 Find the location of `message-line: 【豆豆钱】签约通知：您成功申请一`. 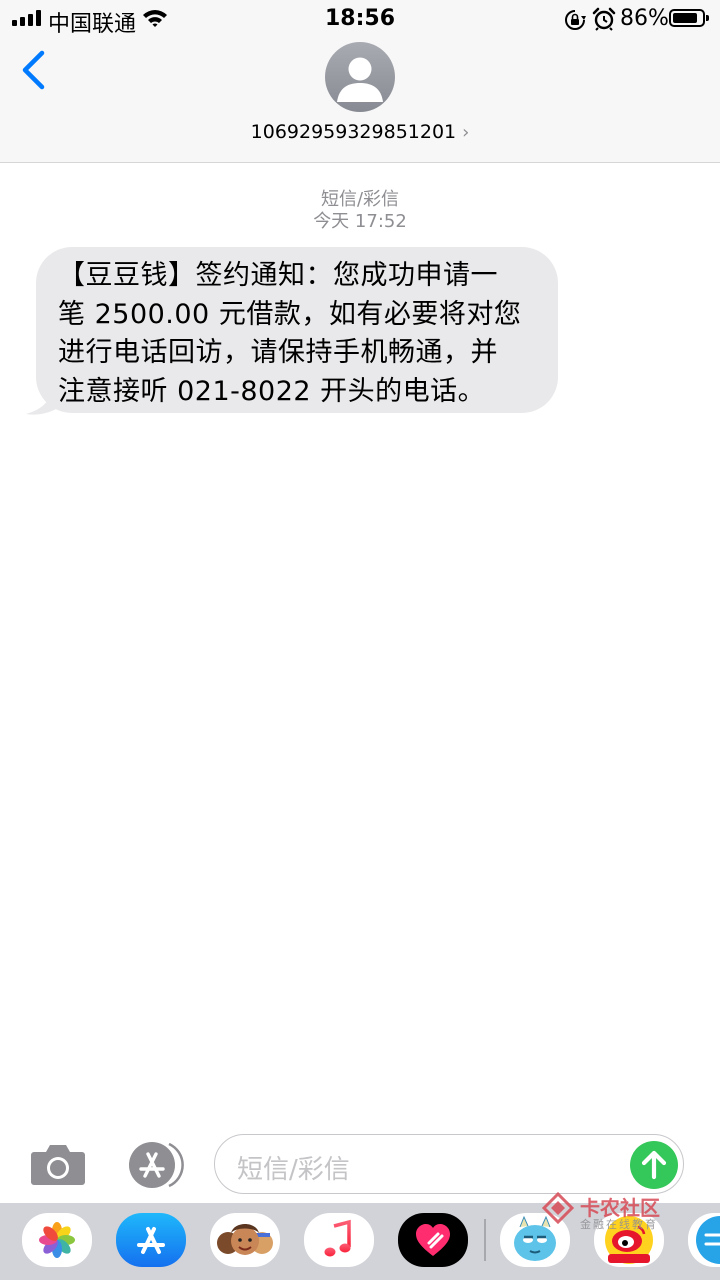

message-line: 【豆豆钱】签约通知：您成功申请一 is located at coordinates (278, 275).